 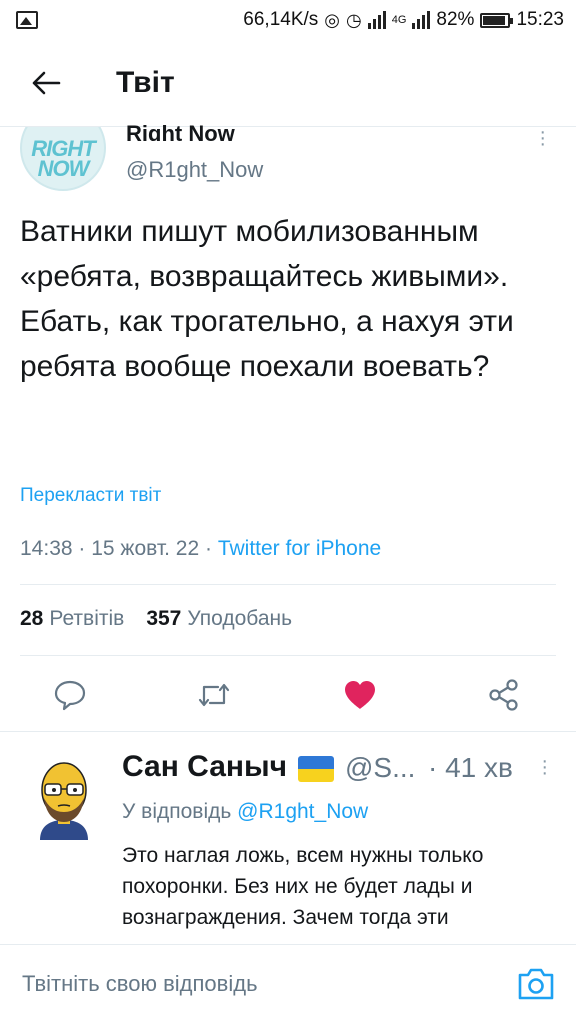 What do you see at coordinates (87, 618) in the screenshot?
I see `retweets-label: Ретвітів` at bounding box center [87, 618].